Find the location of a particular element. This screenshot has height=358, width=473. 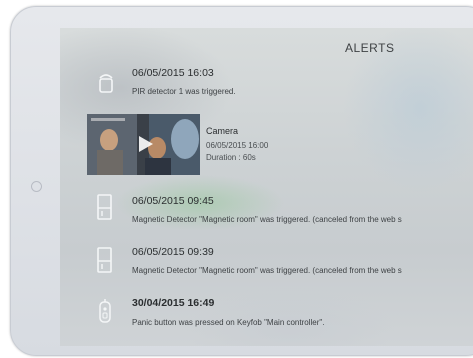

play-icon is located at coordinates (146, 146).